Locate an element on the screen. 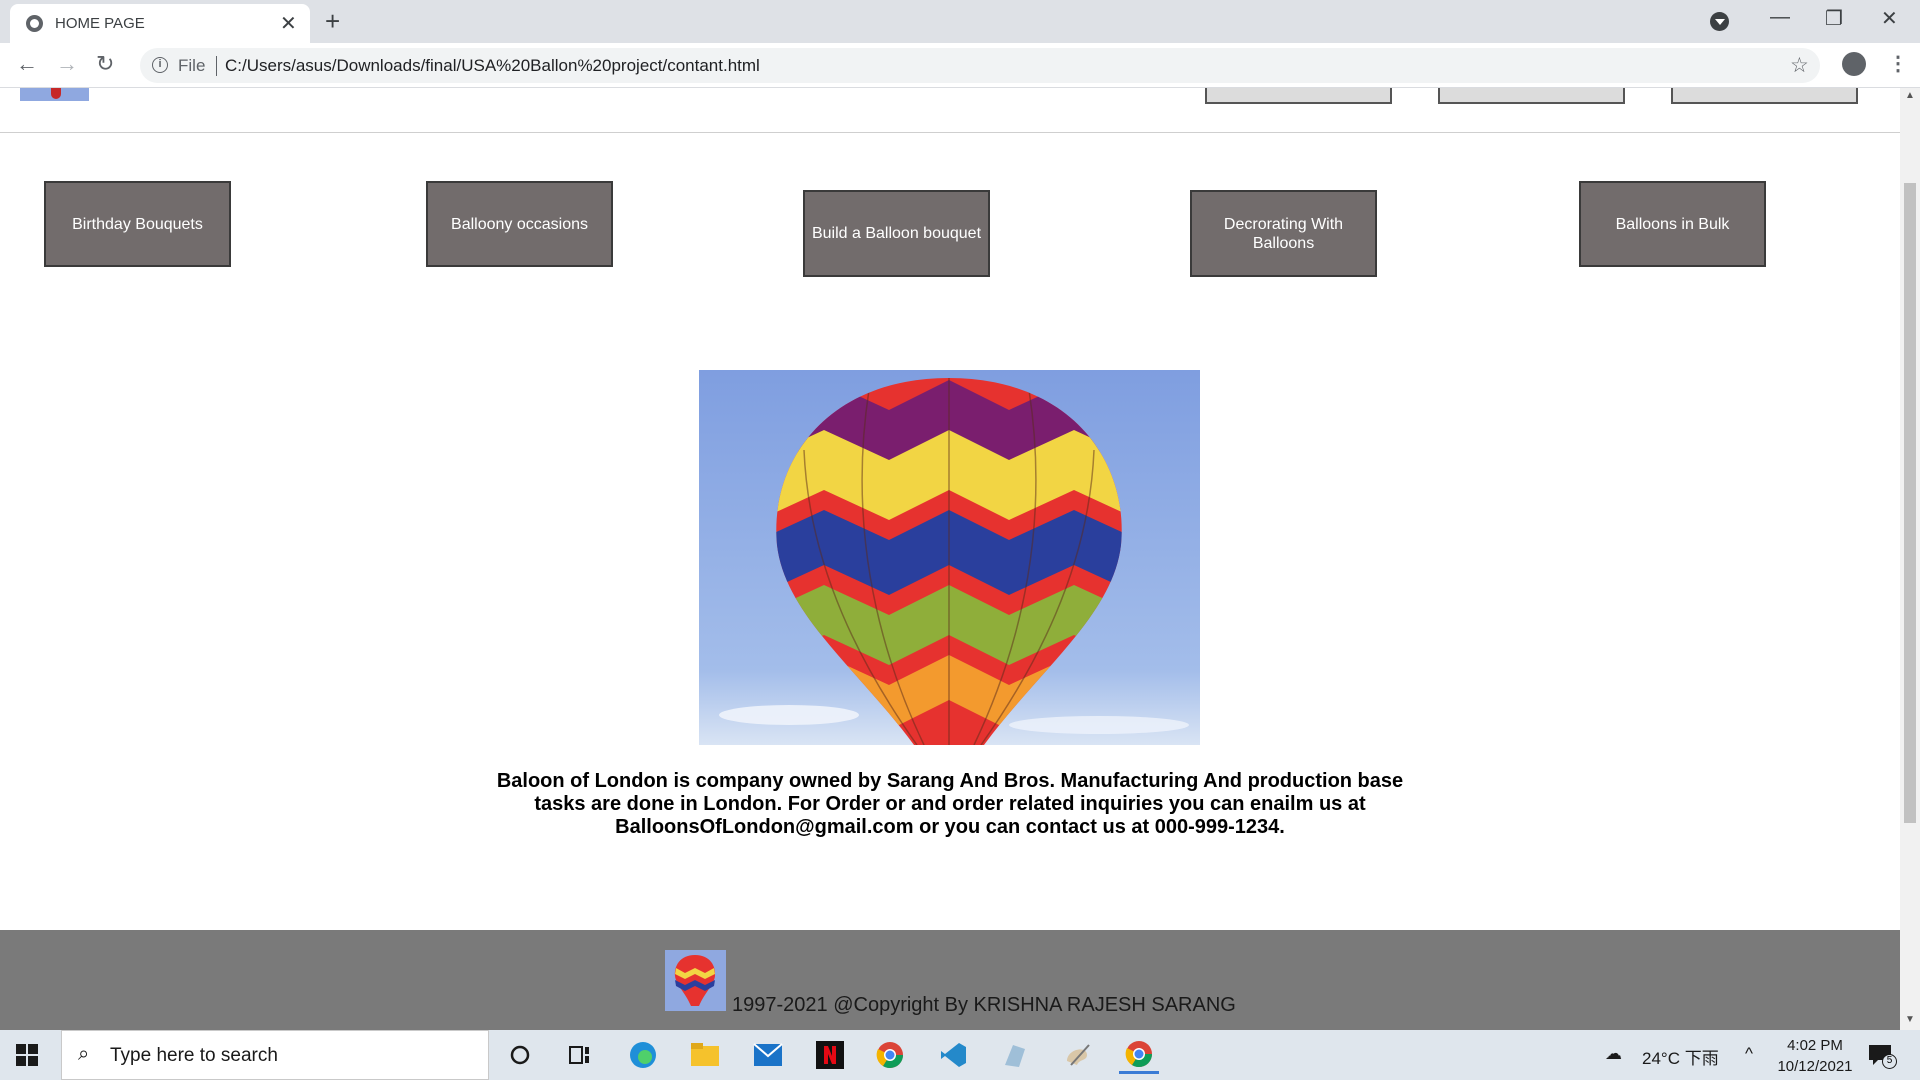 This screenshot has width=1920, height=1080. divider is located at coordinates (216, 66).